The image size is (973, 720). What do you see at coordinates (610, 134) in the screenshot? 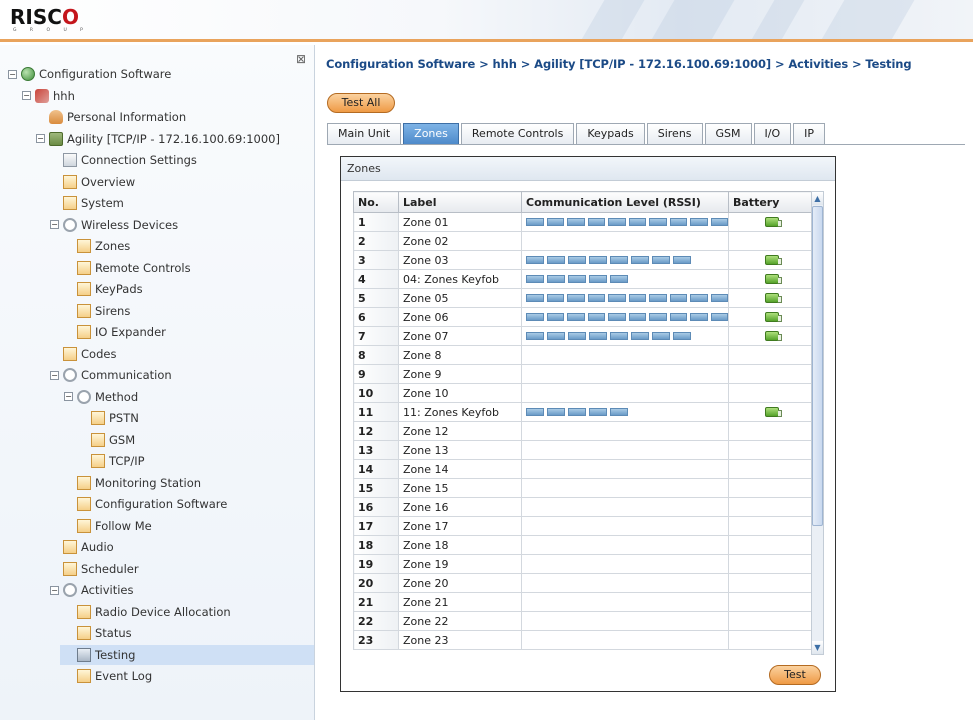
I see `tab-keypads: Keypads` at bounding box center [610, 134].